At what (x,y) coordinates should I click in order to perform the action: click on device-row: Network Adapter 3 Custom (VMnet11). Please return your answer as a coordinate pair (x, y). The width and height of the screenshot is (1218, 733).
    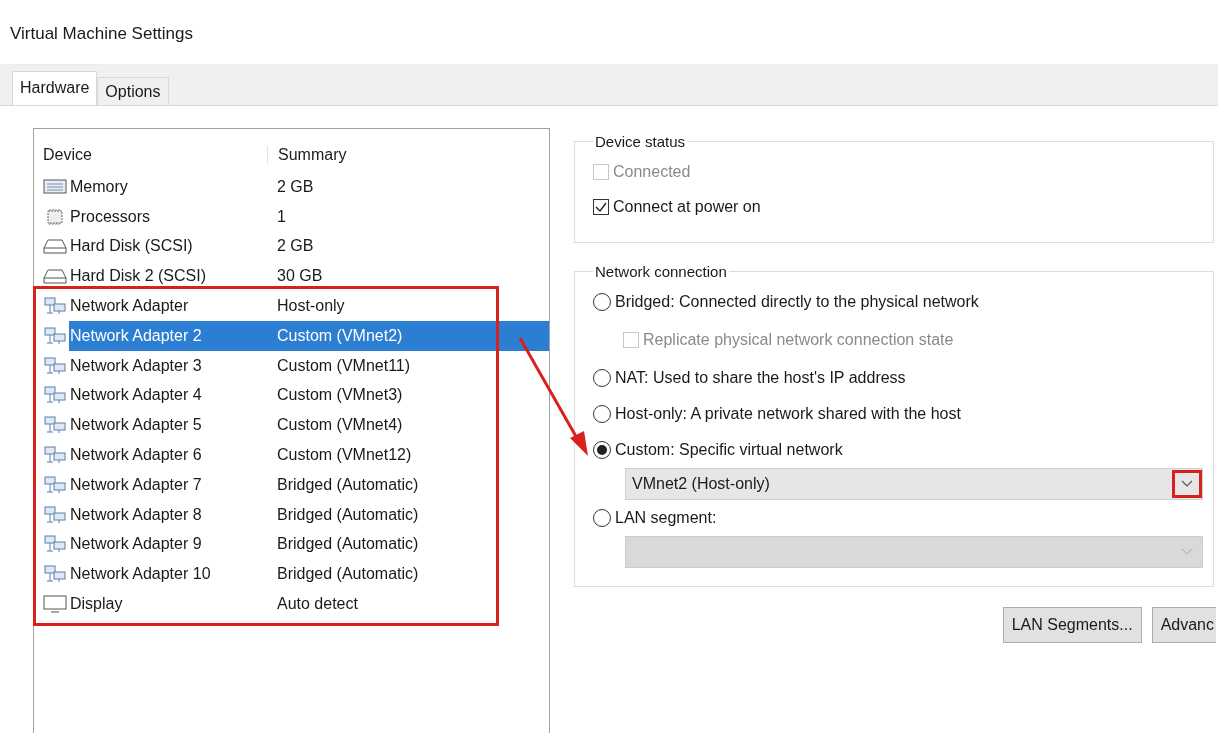
    Looking at the image, I should click on (309, 365).